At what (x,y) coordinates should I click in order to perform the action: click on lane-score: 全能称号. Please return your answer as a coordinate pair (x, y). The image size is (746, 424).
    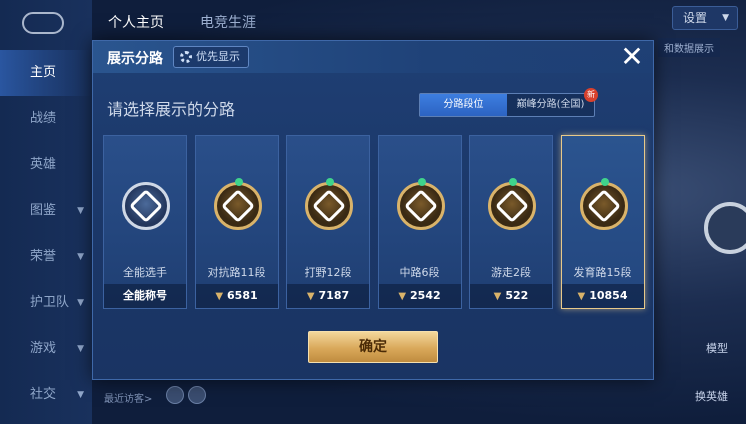
    Looking at the image, I should click on (145, 296).